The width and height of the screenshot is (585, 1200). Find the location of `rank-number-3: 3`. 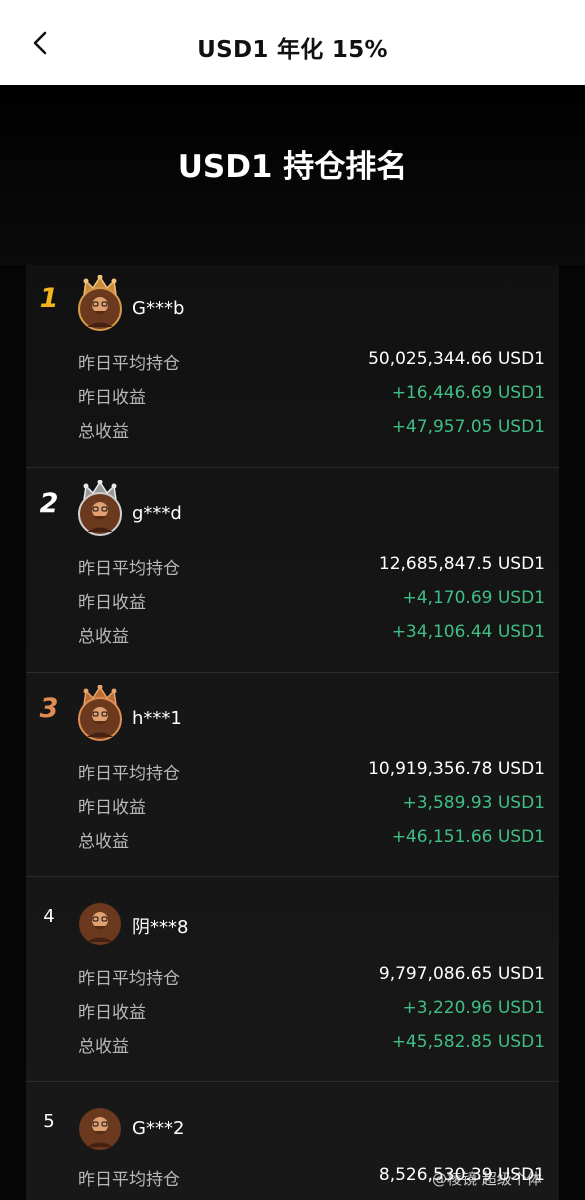

rank-number-3: 3 is located at coordinates (49, 708).